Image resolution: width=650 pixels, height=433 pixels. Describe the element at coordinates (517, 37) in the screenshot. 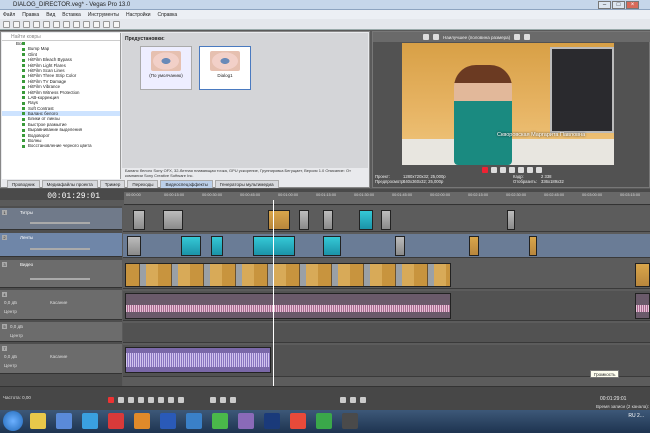

I see `overlays-icon` at that location.